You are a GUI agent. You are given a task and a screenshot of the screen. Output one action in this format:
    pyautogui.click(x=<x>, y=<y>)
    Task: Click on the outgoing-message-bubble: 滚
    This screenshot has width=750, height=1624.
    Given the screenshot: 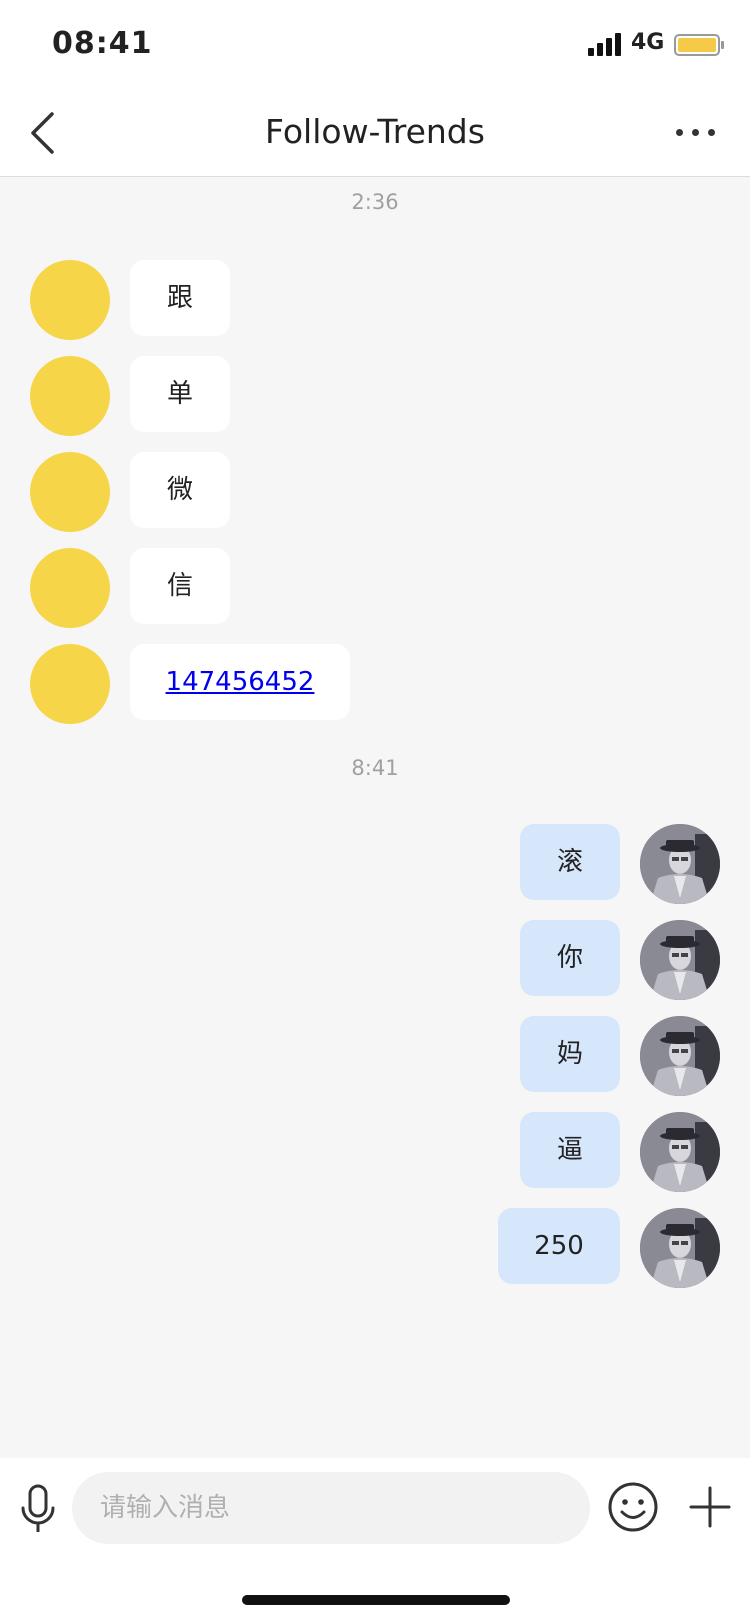 What is the action you would take?
    pyautogui.click(x=570, y=862)
    